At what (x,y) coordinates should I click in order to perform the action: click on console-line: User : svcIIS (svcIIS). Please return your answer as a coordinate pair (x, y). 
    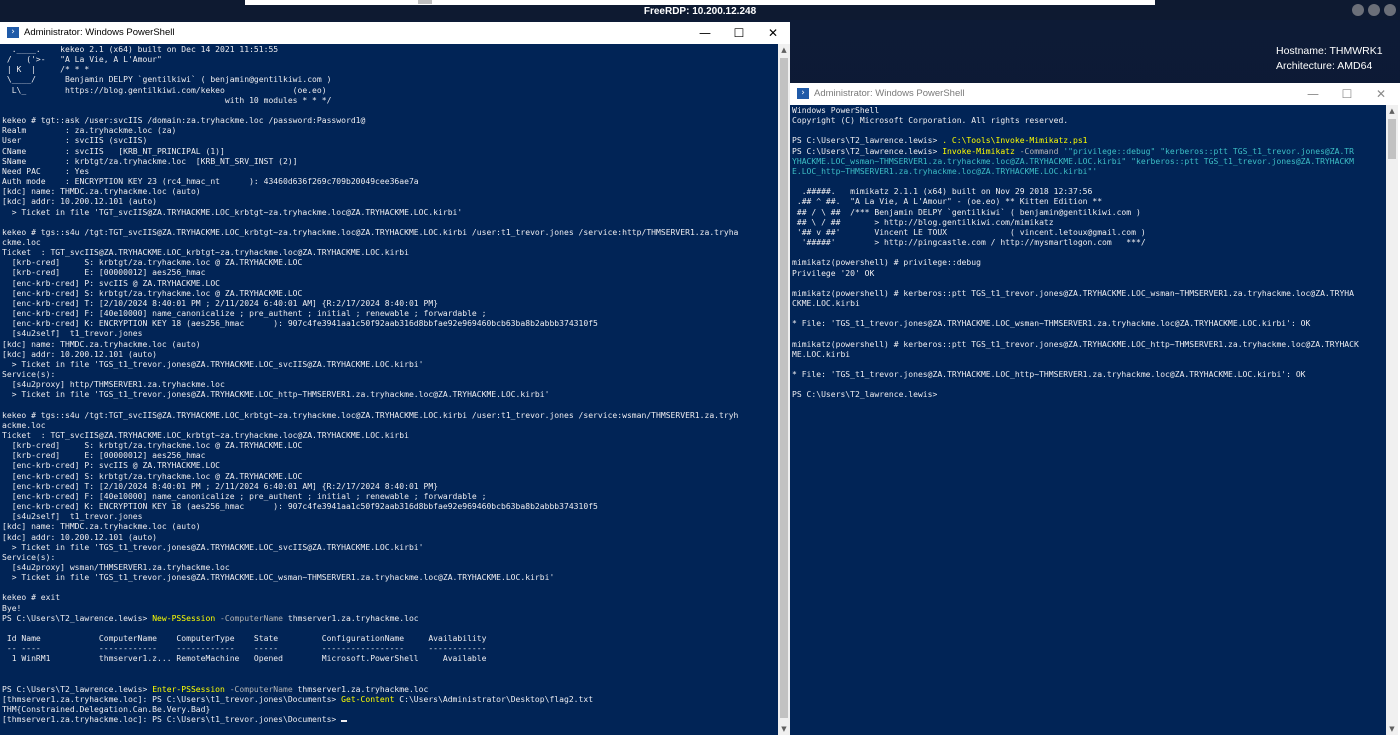
    Looking at the image, I should click on (75, 141).